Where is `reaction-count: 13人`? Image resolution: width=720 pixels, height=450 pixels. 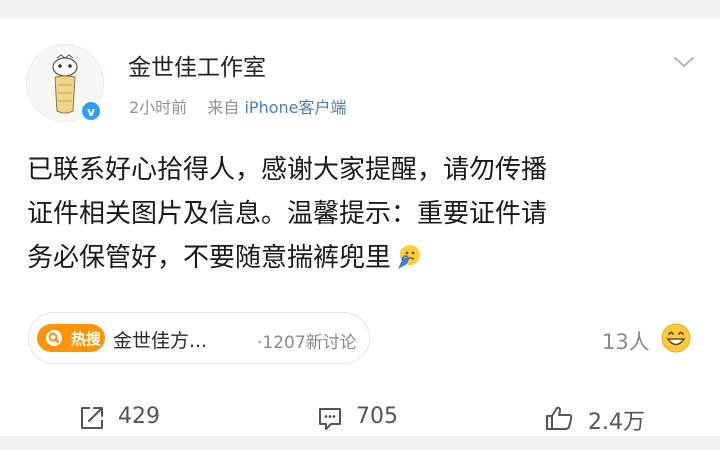
reaction-count: 13人 is located at coordinates (626, 341).